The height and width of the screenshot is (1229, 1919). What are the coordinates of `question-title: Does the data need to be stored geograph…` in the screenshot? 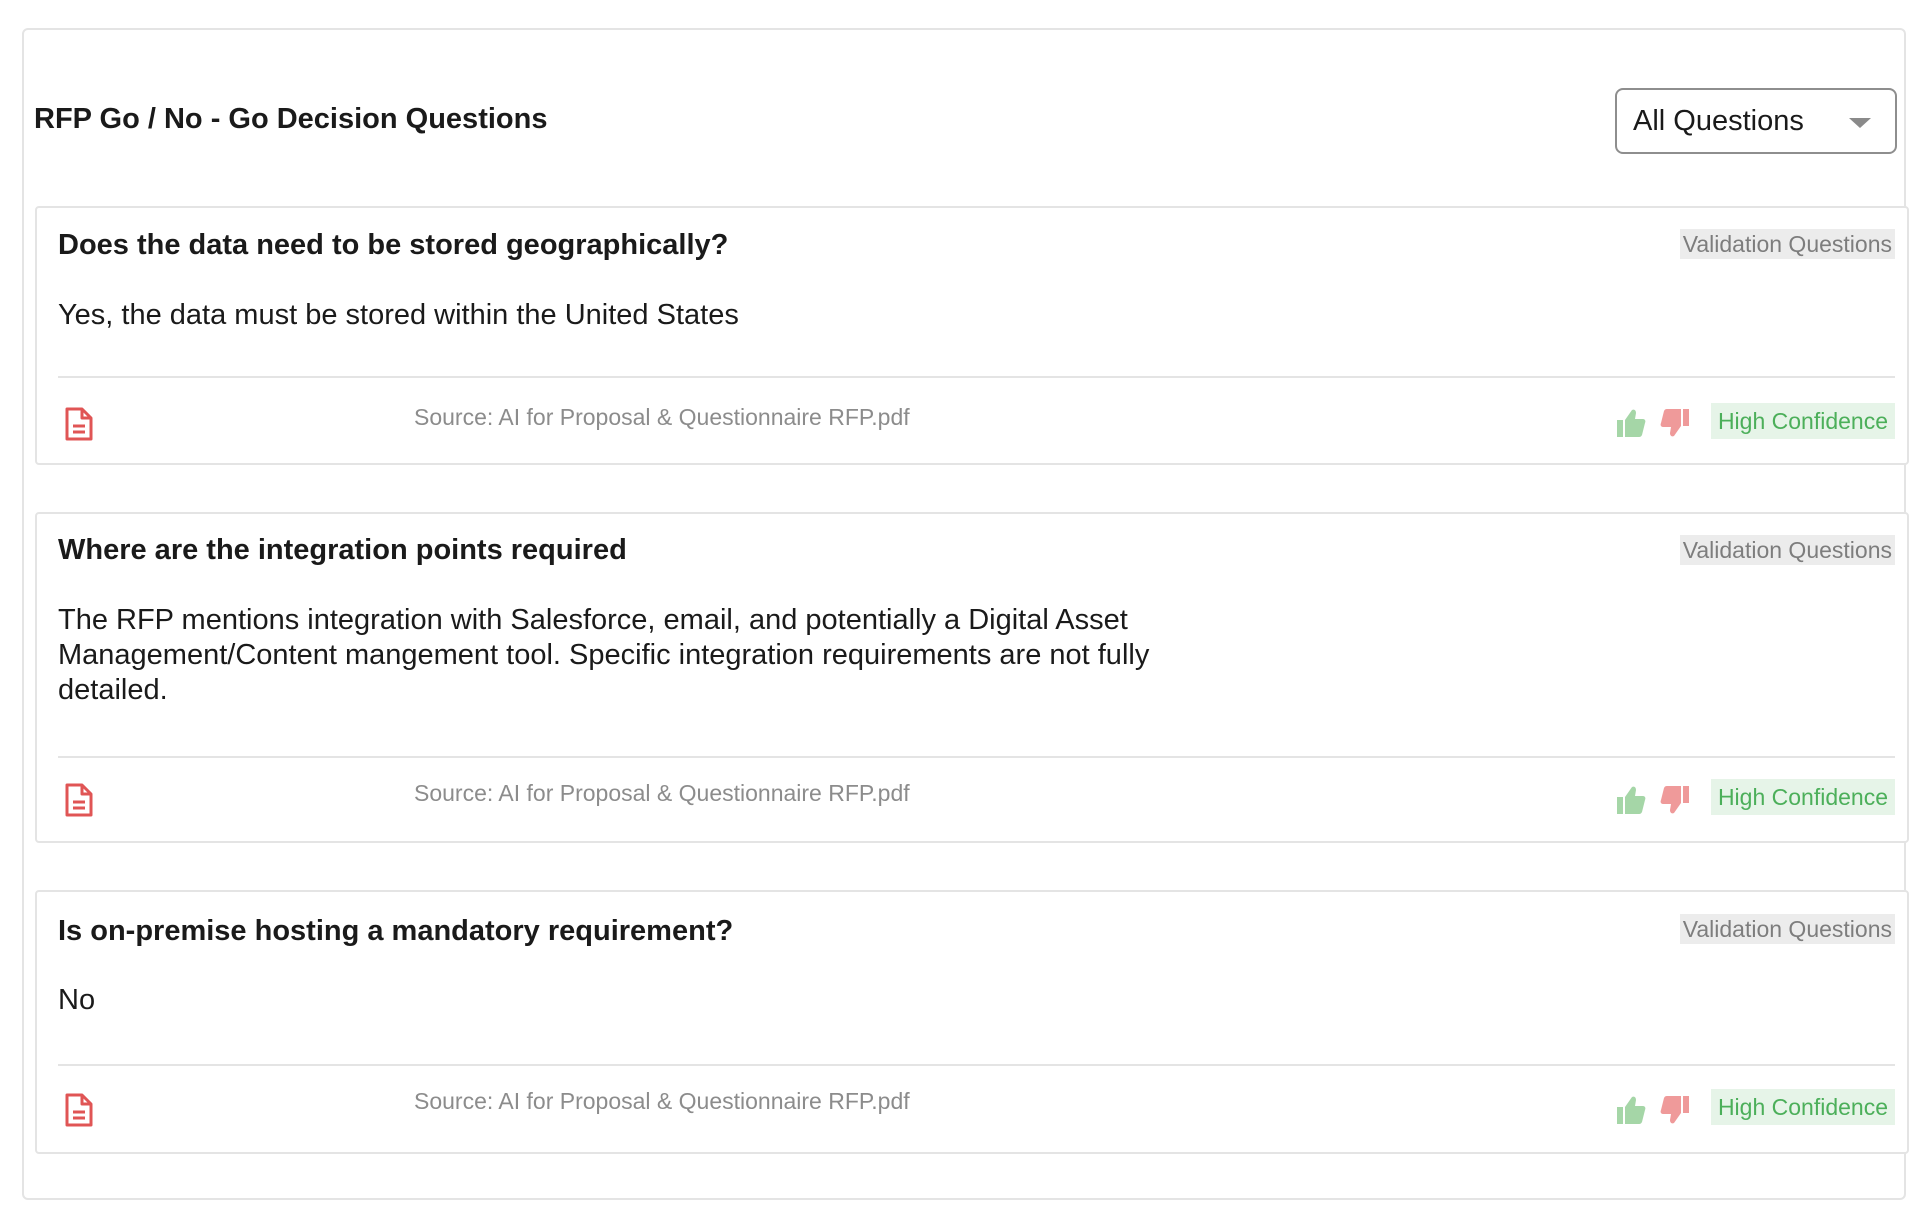 It's located at (393, 245).